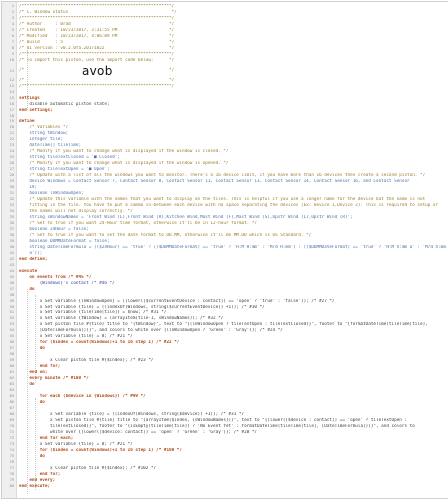  I want to click on line-number: 80, so click(11, 485).